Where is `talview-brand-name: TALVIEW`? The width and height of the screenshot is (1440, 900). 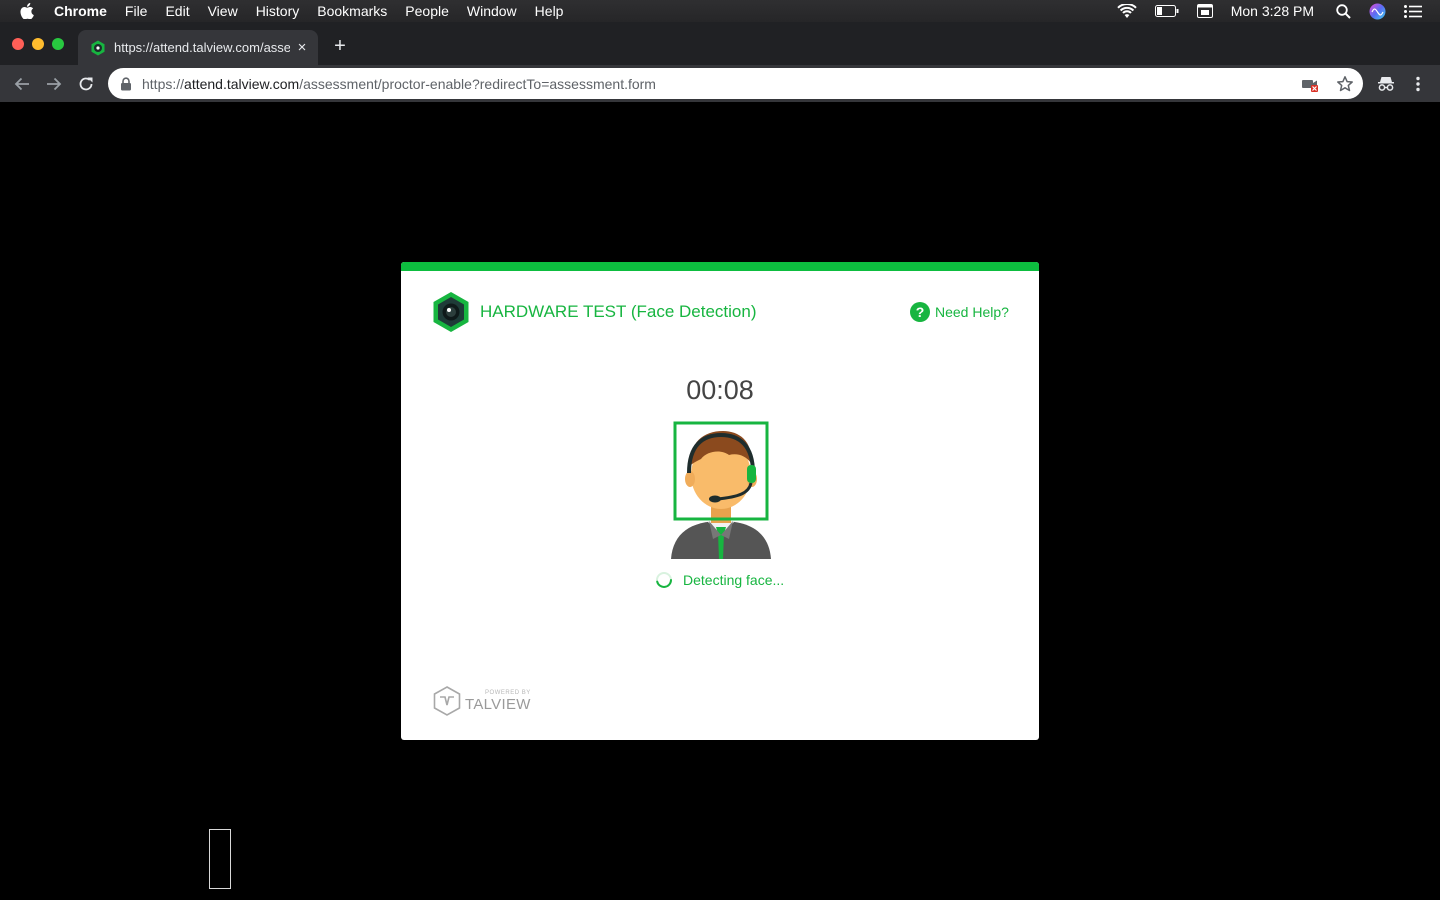
talview-brand-name: TALVIEW is located at coordinates (498, 704).